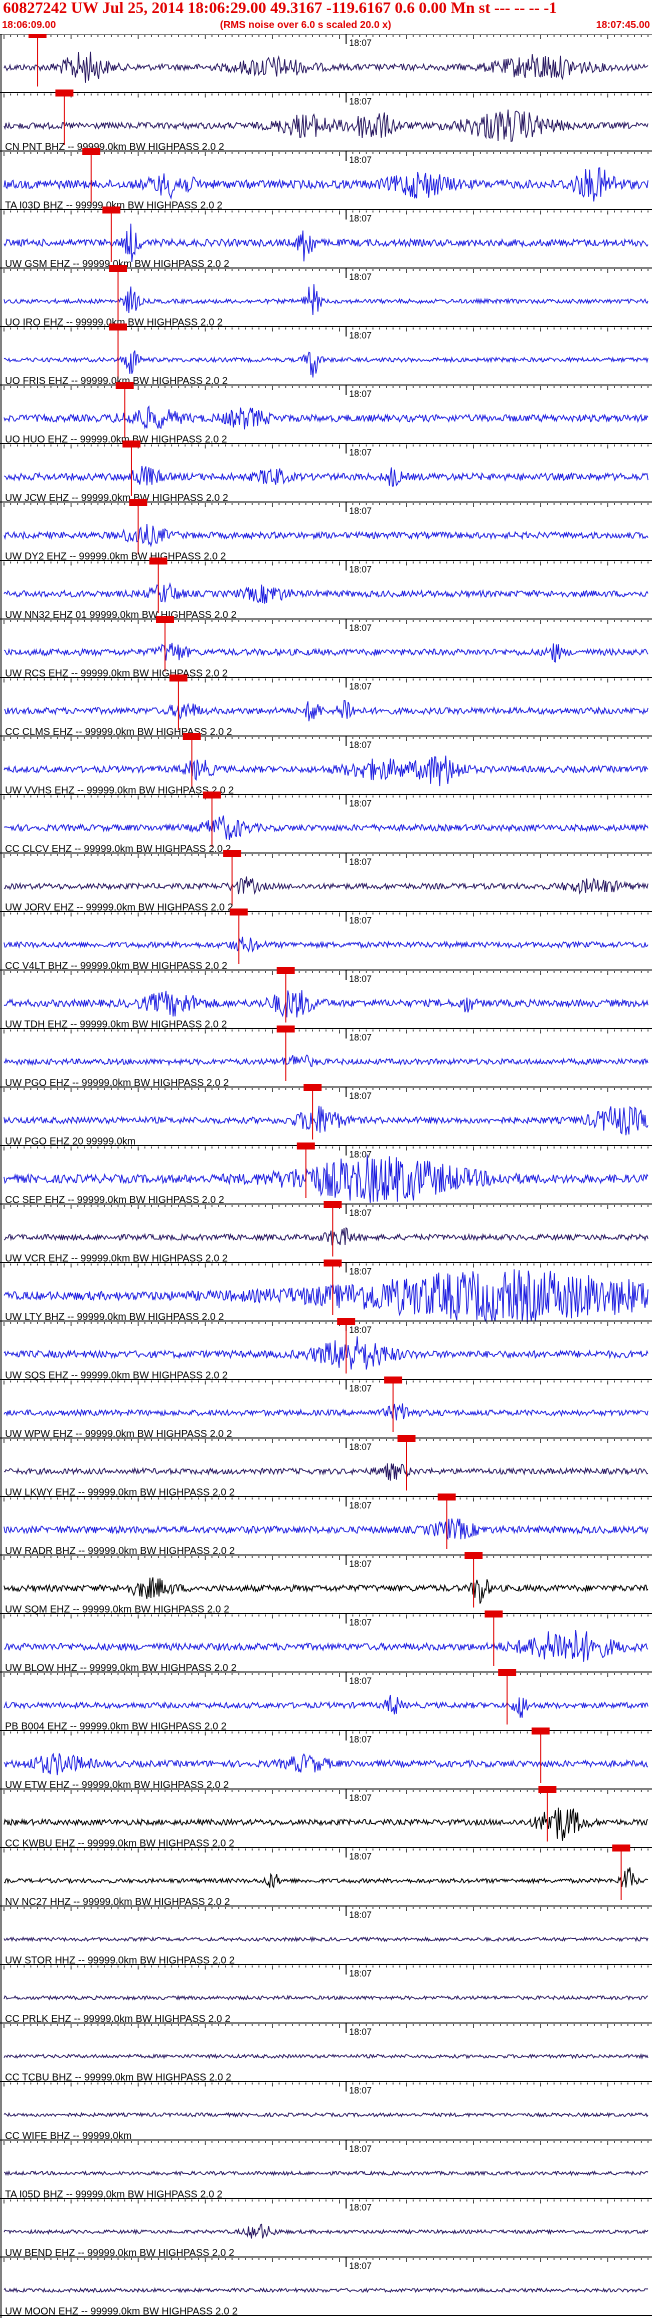 The image size is (652, 2318). Describe the element at coordinates (623, 25) in the screenshot. I see `end-time-label: 18:07:45.00` at that location.